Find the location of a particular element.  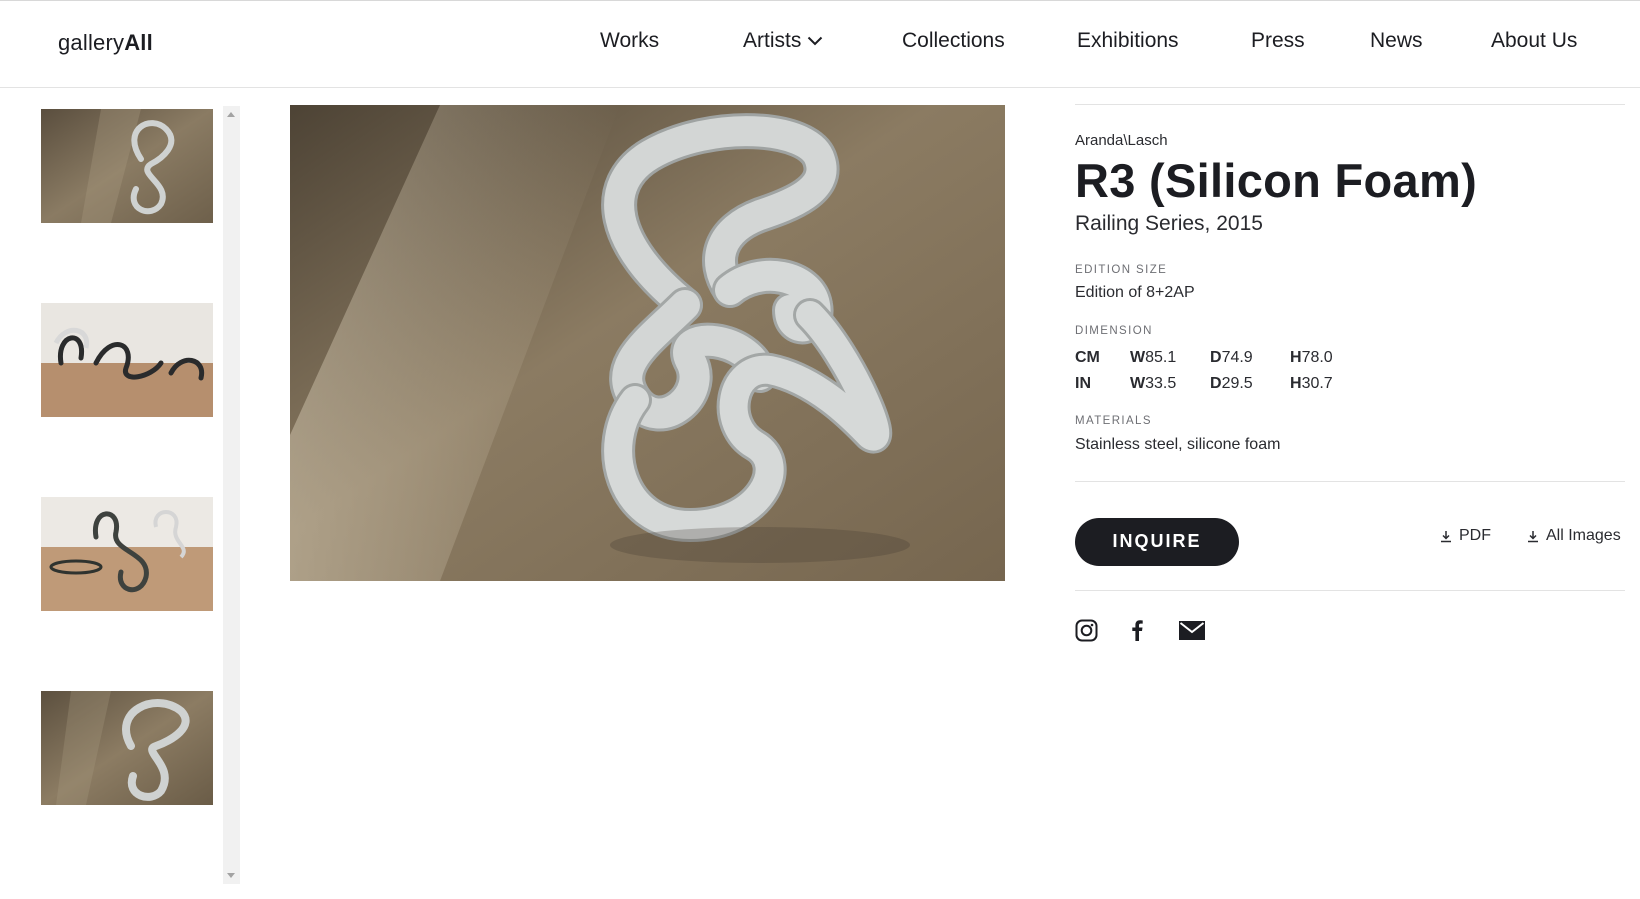

dimension-label: DIMENSION is located at coordinates (1114, 330).